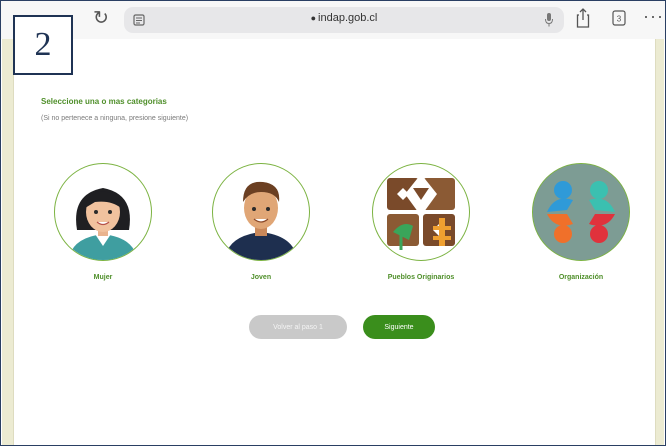 This screenshot has width=666, height=446. What do you see at coordinates (581, 277) in the screenshot?
I see `category-label: Organización` at bounding box center [581, 277].